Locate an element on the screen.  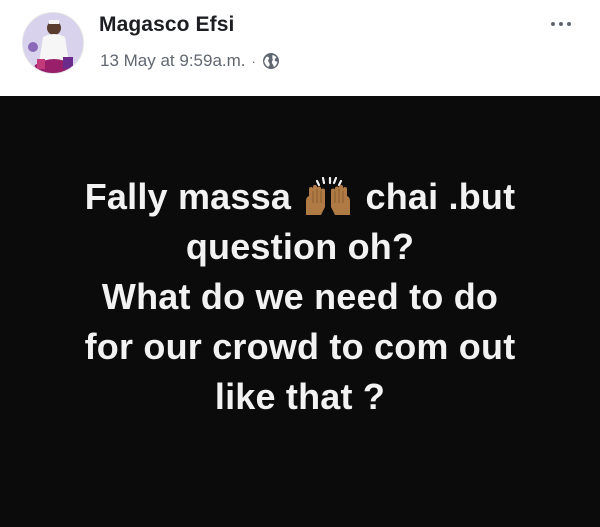
raised-hands-emoji-icon is located at coordinates (328, 196).